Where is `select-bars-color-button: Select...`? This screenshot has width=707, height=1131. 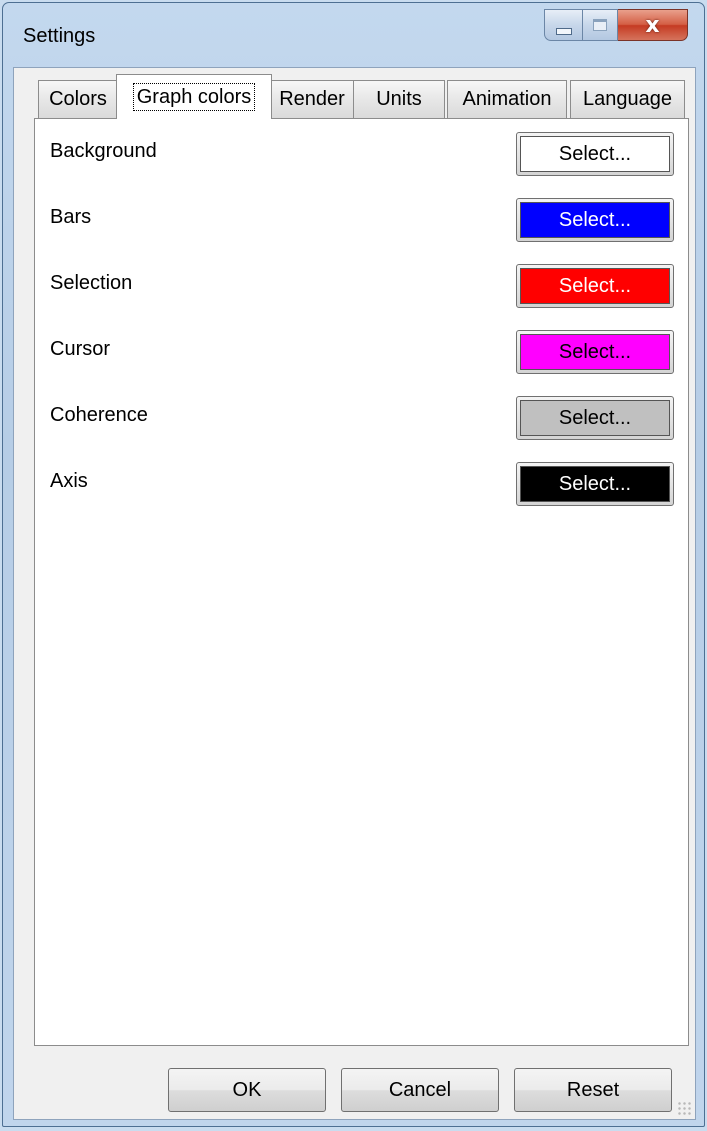
select-bars-color-button: Select... is located at coordinates (595, 220).